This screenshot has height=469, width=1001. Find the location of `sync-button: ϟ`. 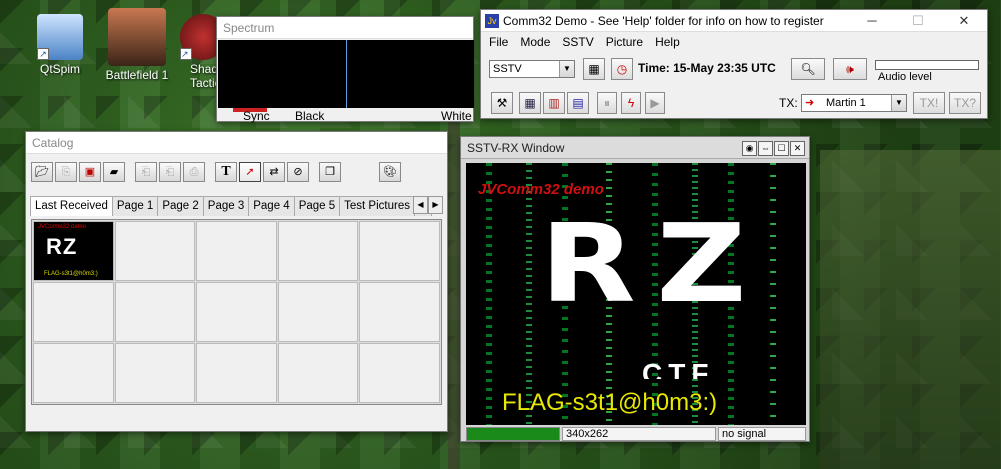

sync-button: ϟ is located at coordinates (631, 103).